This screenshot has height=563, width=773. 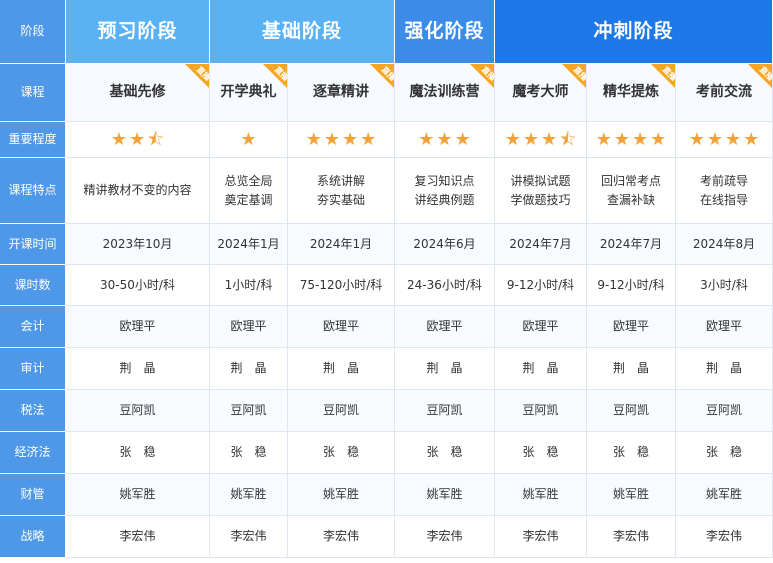 What do you see at coordinates (541, 244) in the screenshot?
I see `start-date: 2024年7月` at bounding box center [541, 244].